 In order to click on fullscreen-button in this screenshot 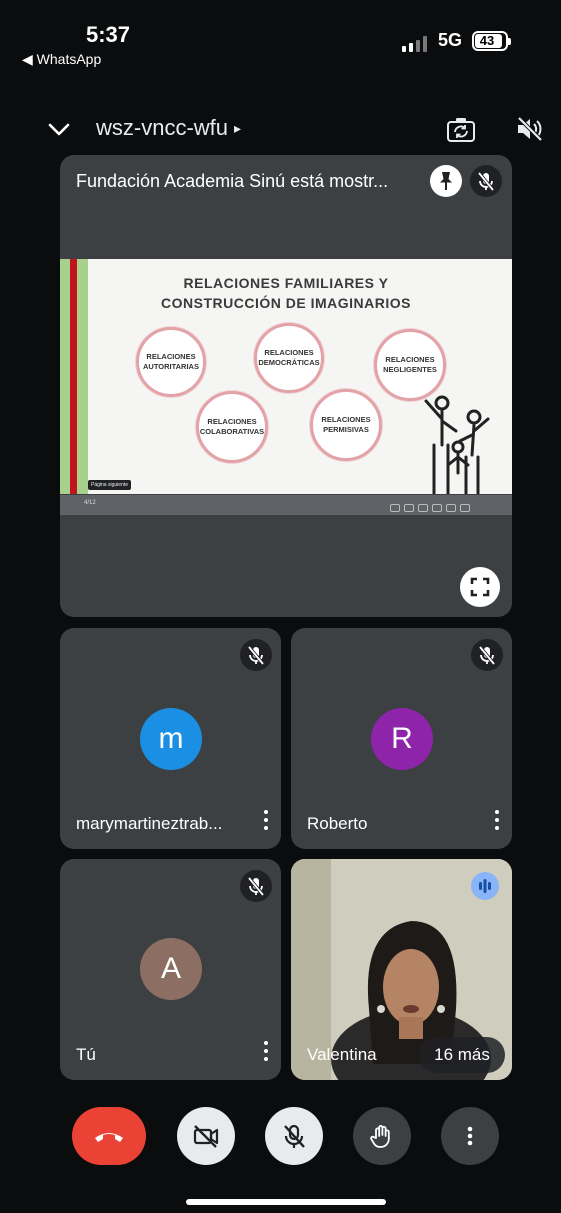, I will do `click(480, 587)`.